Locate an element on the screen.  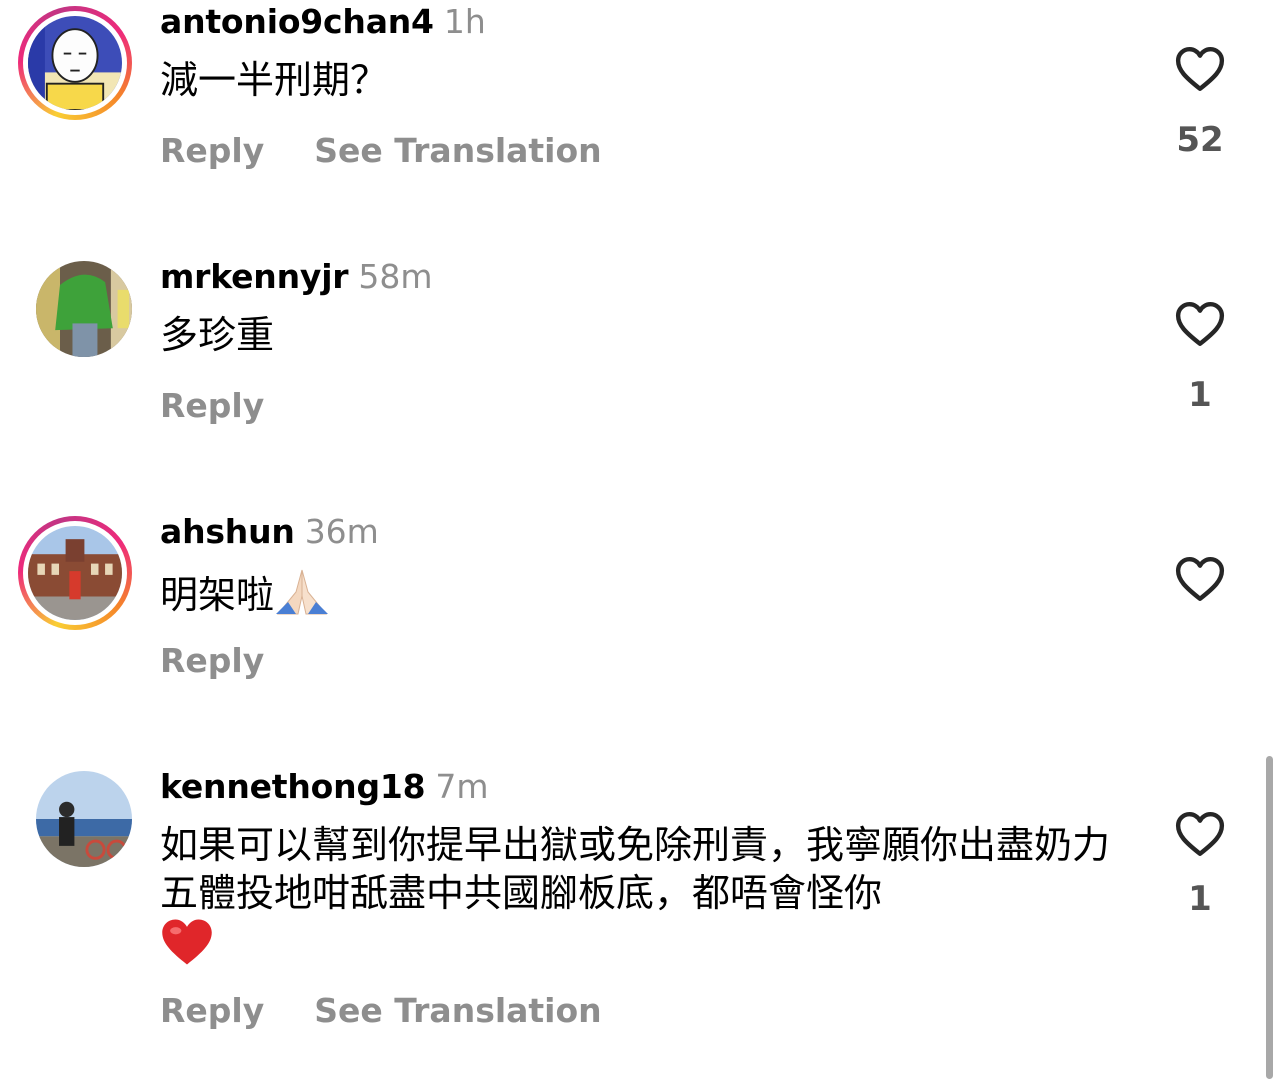
station-building-avatar is located at coordinates (75, 573).